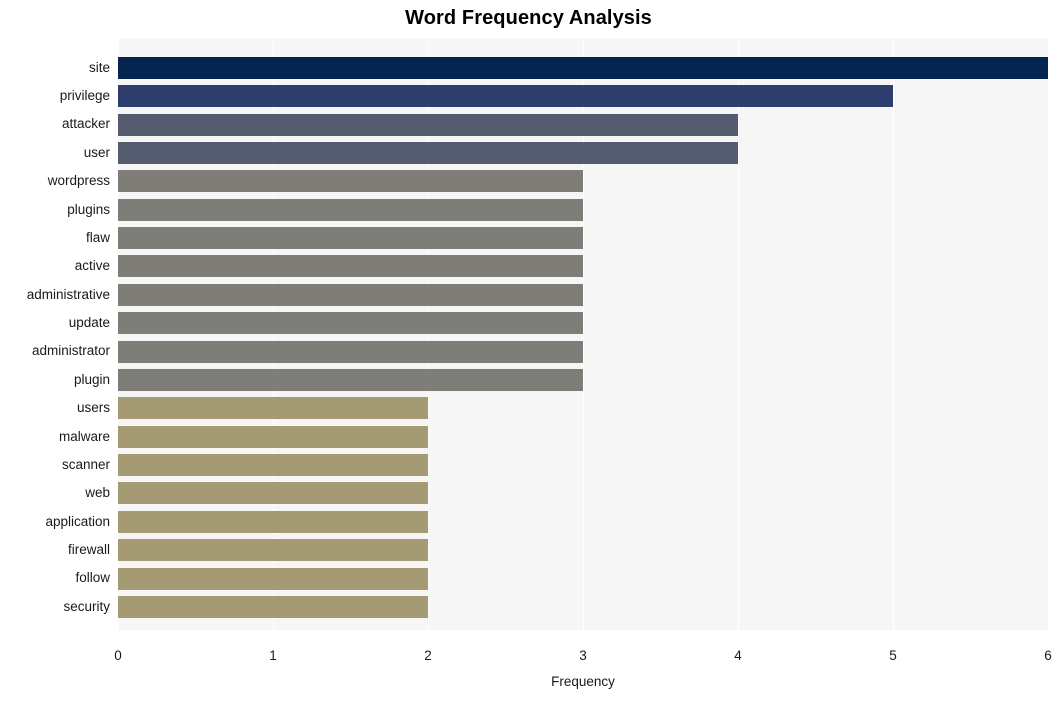 The width and height of the screenshot is (1057, 701). What do you see at coordinates (273, 578) in the screenshot?
I see `bar-follow` at bounding box center [273, 578].